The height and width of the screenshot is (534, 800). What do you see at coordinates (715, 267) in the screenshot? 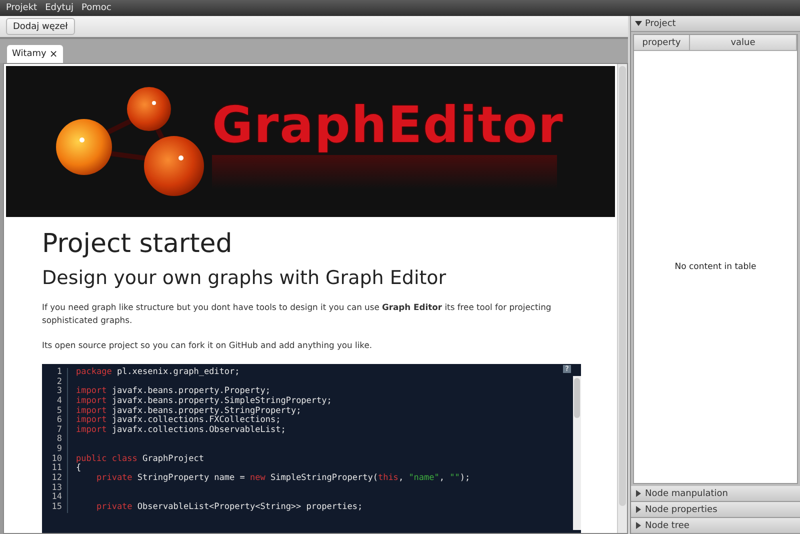
I see `empty-message: No content in table` at bounding box center [715, 267].